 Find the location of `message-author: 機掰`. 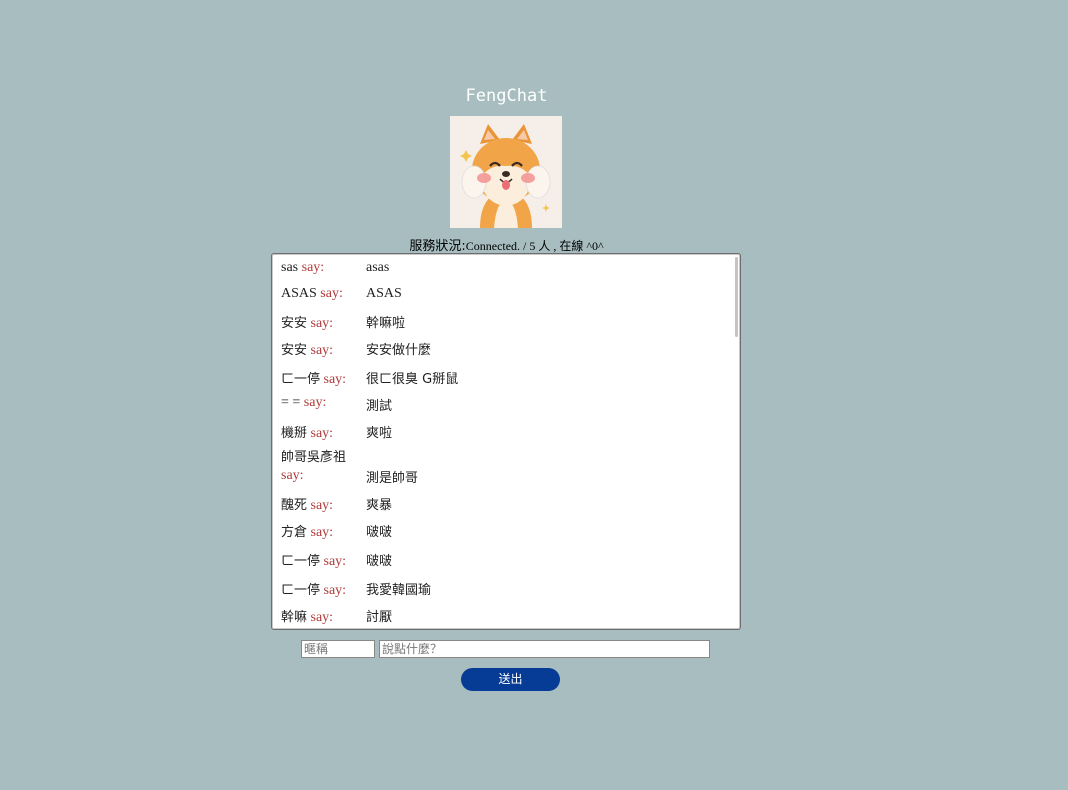

message-author: 機掰 is located at coordinates (294, 433).